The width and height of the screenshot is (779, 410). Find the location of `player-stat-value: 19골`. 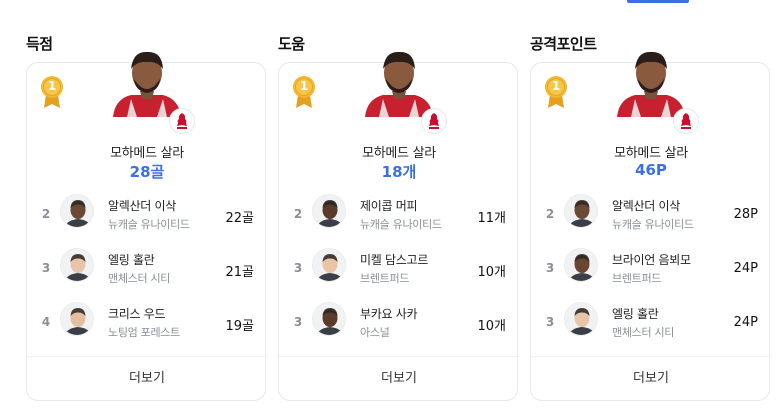

player-stat-value: 19골 is located at coordinates (239, 326).